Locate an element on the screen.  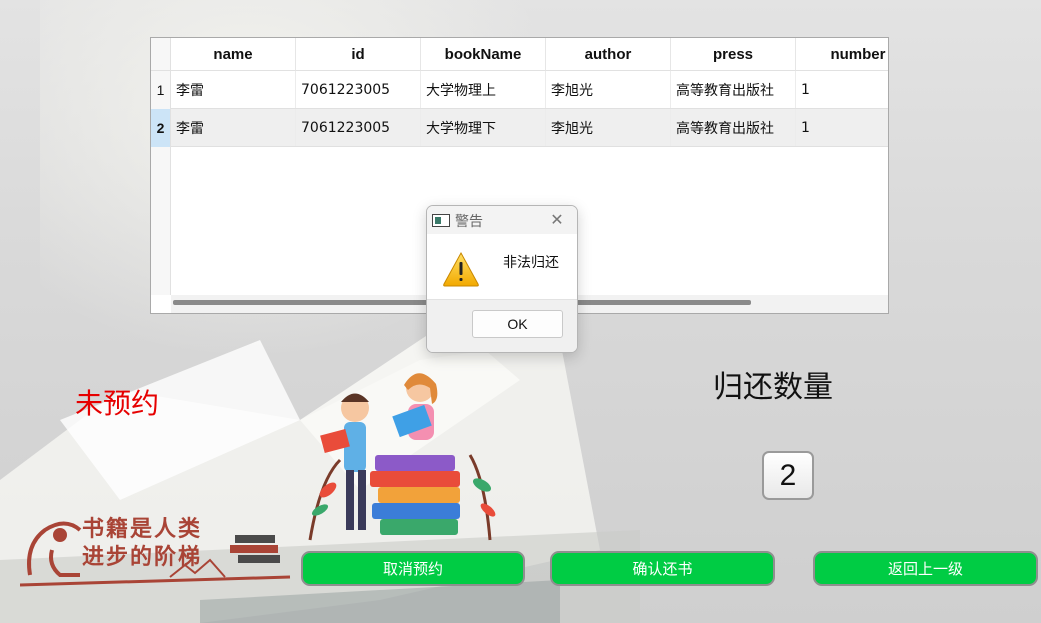
slogan-logo: 书籍是人类 进步的阶梯 is located at coordinates (160, 547).